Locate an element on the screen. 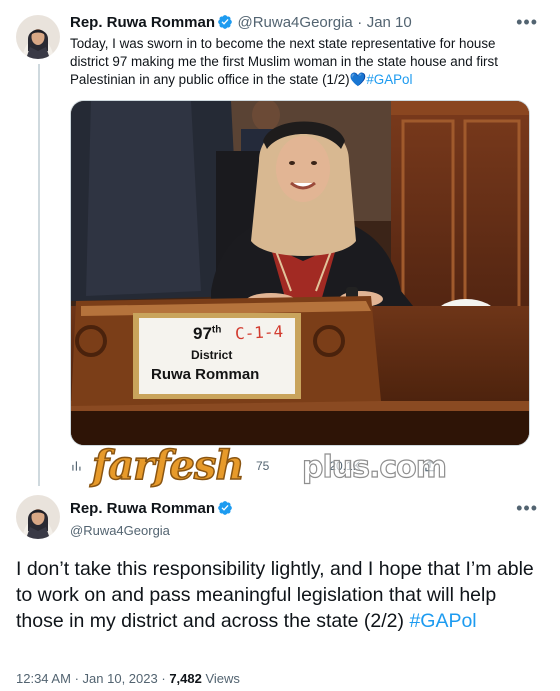 This screenshot has width=560, height=691. nameplate: 97th C-1-4 District Ruwa Romman is located at coordinates (217, 356).